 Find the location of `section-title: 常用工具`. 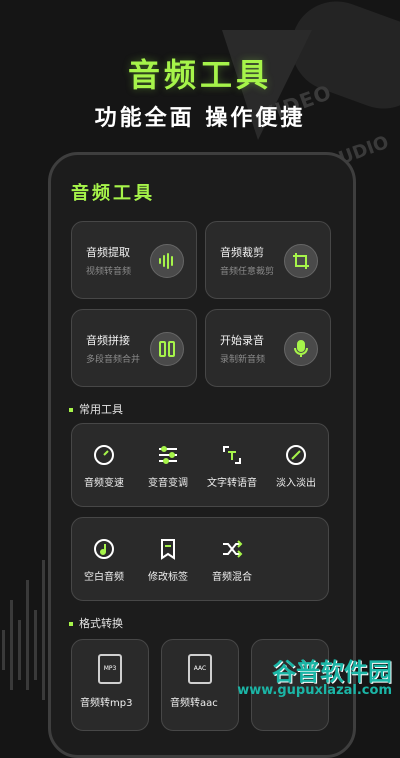

section-title: 常用工具 is located at coordinates (101, 409).